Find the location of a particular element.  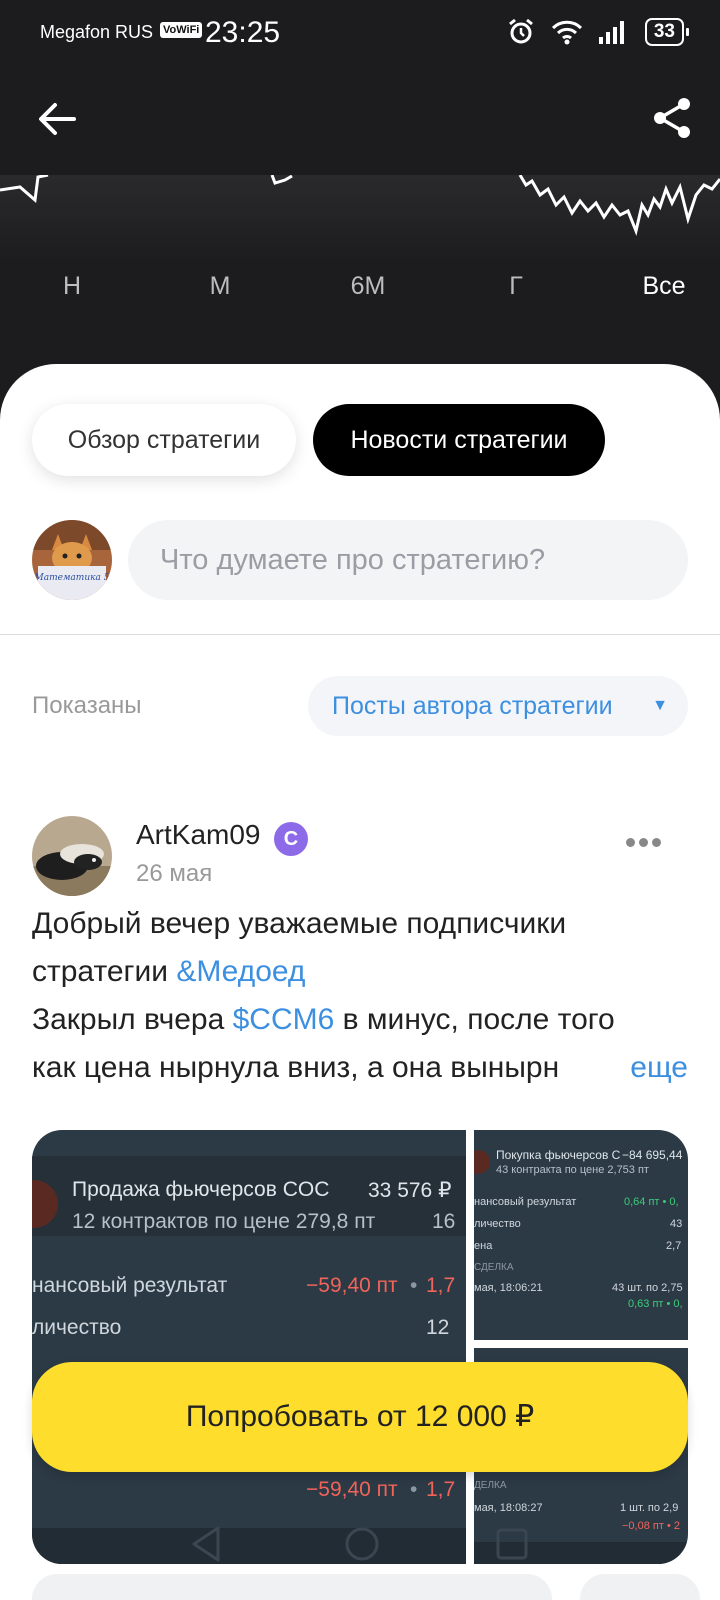

wifi-icon is located at coordinates (566, 32).